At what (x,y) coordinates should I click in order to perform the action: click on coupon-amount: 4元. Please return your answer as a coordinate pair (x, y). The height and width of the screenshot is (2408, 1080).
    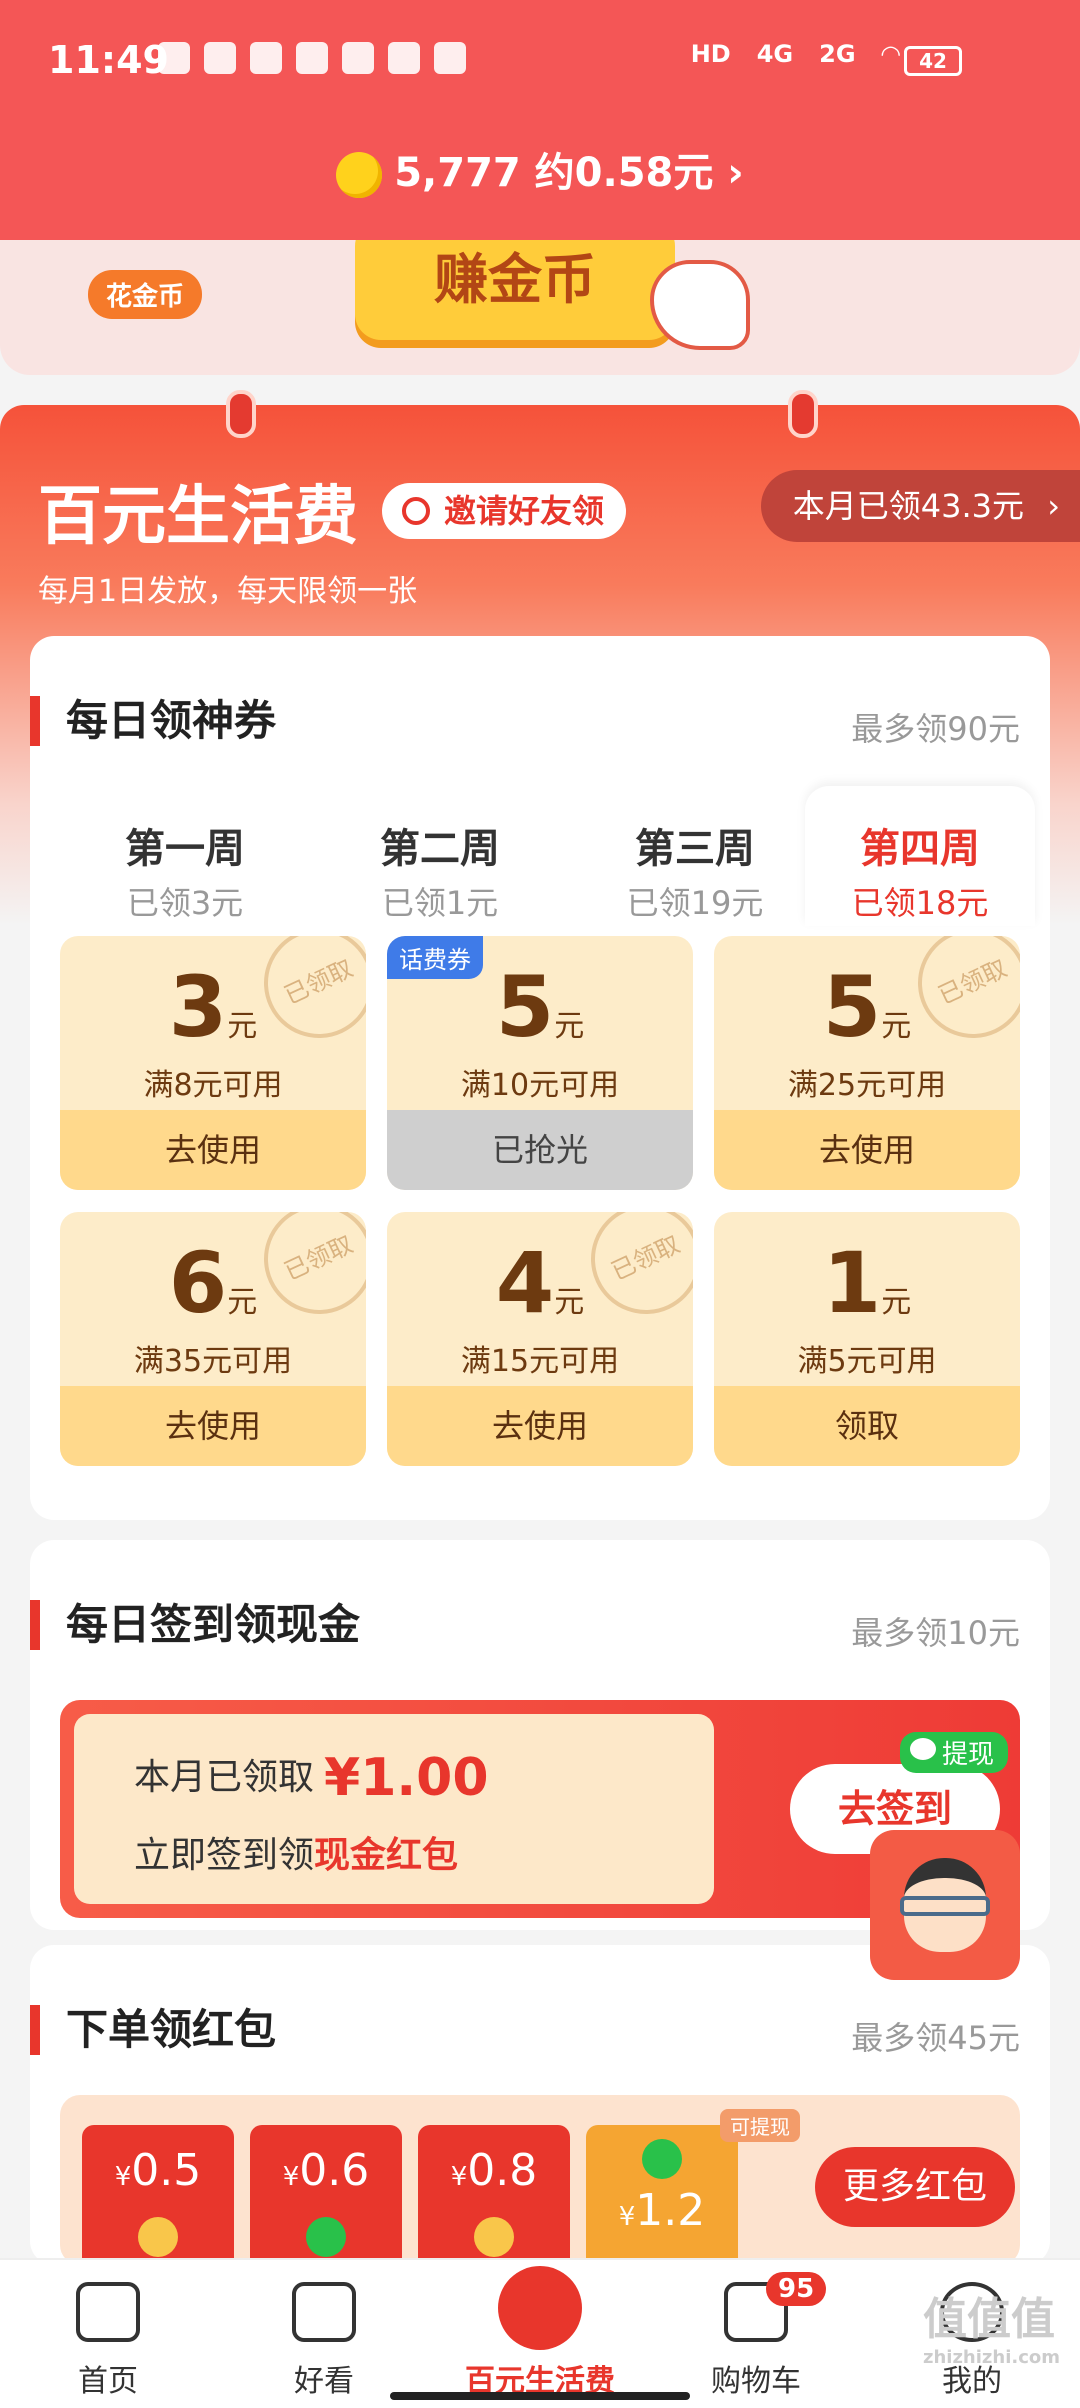
    Looking at the image, I should click on (540, 1283).